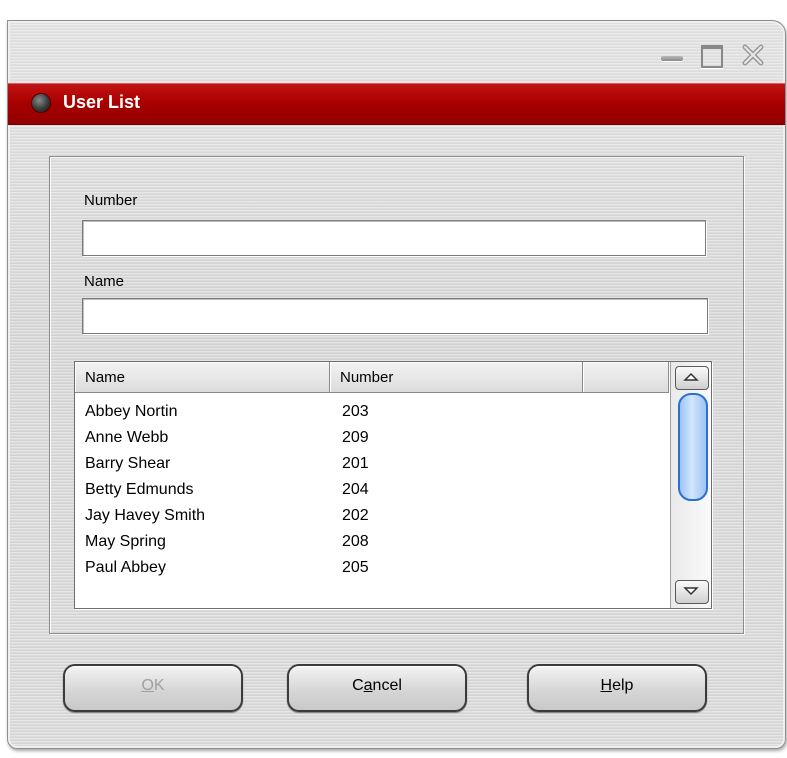 The height and width of the screenshot is (758, 787). I want to click on row-name: May Spring, so click(125, 541).